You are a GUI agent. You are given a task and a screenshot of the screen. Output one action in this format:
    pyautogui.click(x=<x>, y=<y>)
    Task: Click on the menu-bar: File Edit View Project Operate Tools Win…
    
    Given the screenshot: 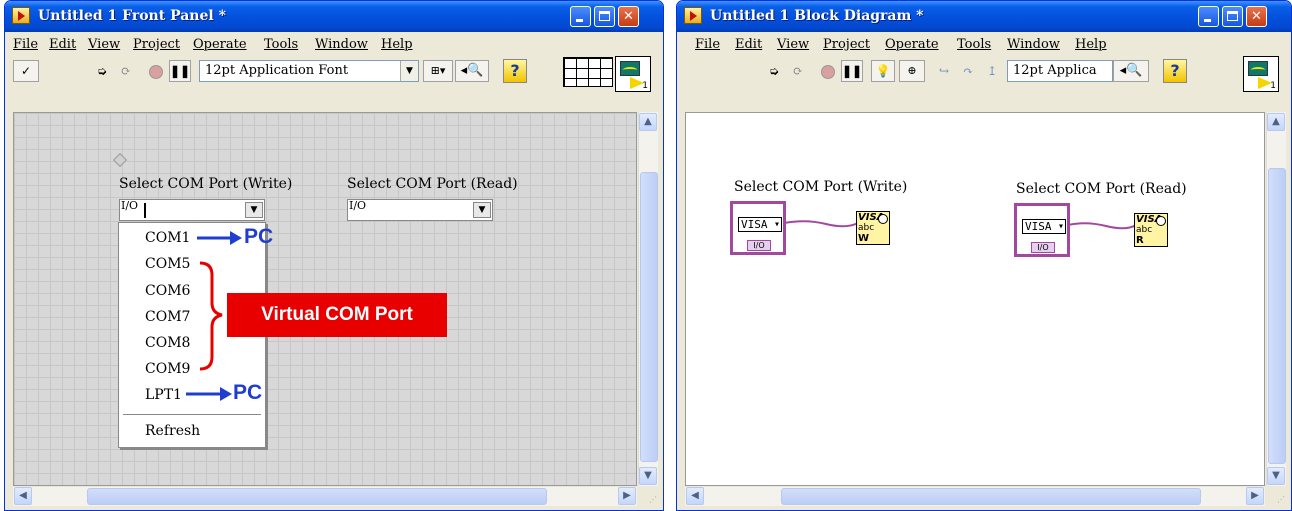 What is the action you would take?
    pyautogui.click(x=984, y=44)
    